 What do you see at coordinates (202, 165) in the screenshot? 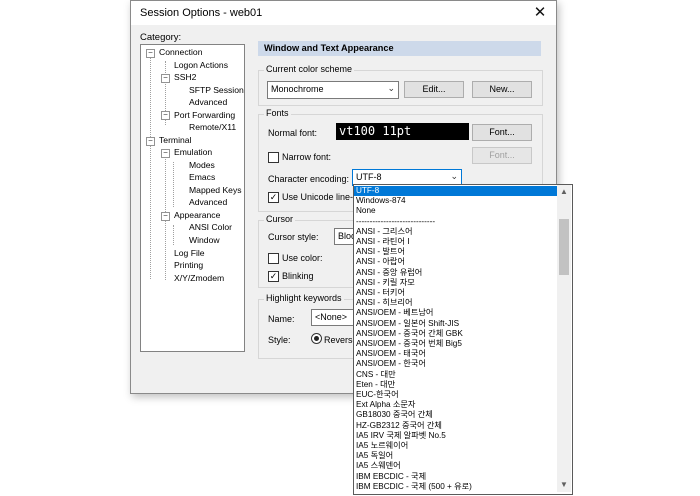
I see `tree-item-modes: Modes` at bounding box center [202, 165].